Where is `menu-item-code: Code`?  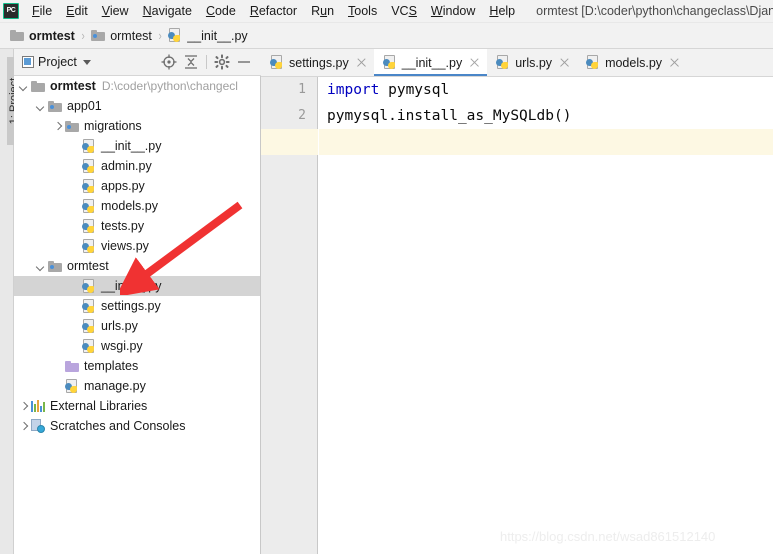 menu-item-code: Code is located at coordinates (221, 11).